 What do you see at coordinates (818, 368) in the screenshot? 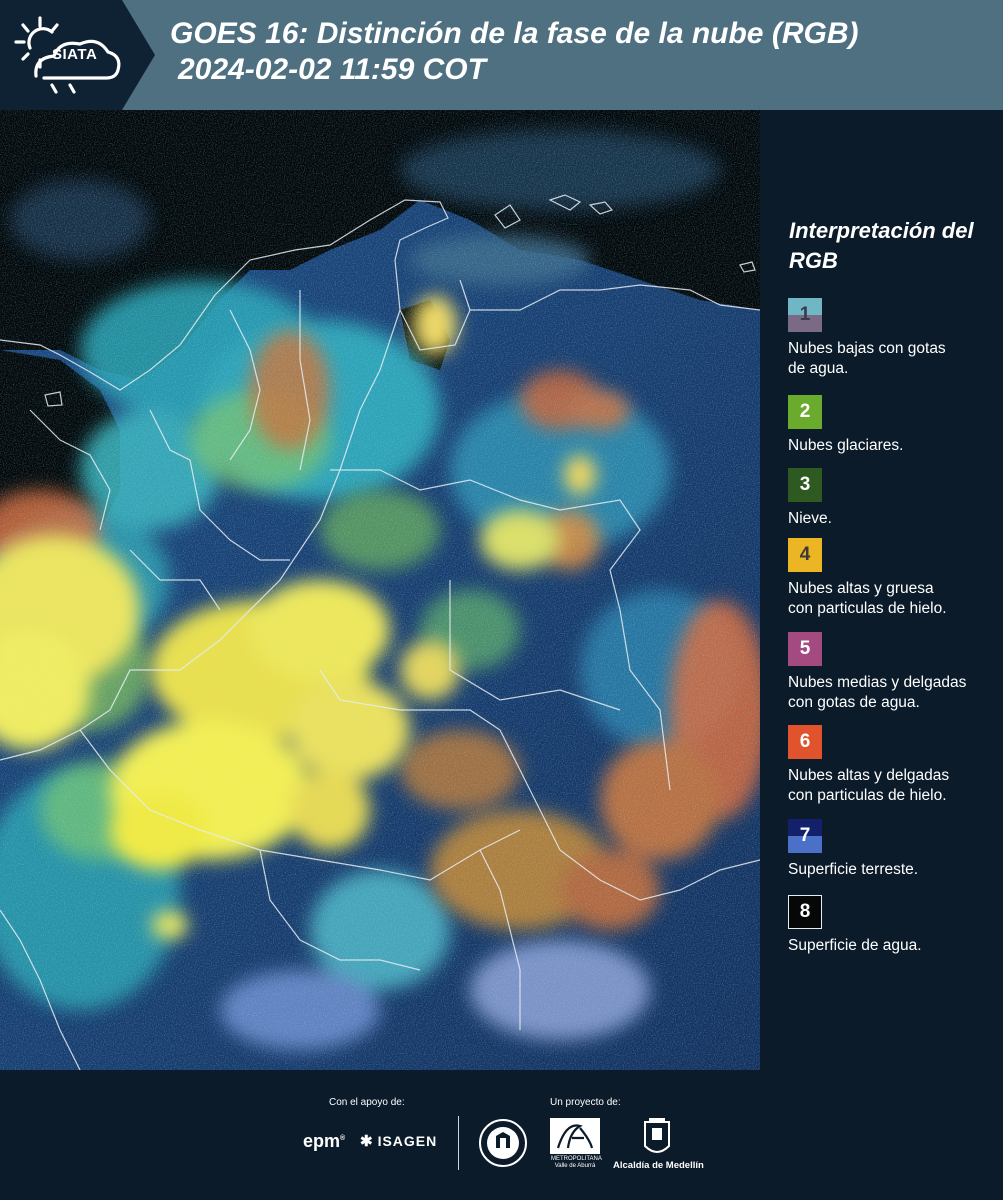
I see `legend-desc-line: de agua.` at bounding box center [818, 368].